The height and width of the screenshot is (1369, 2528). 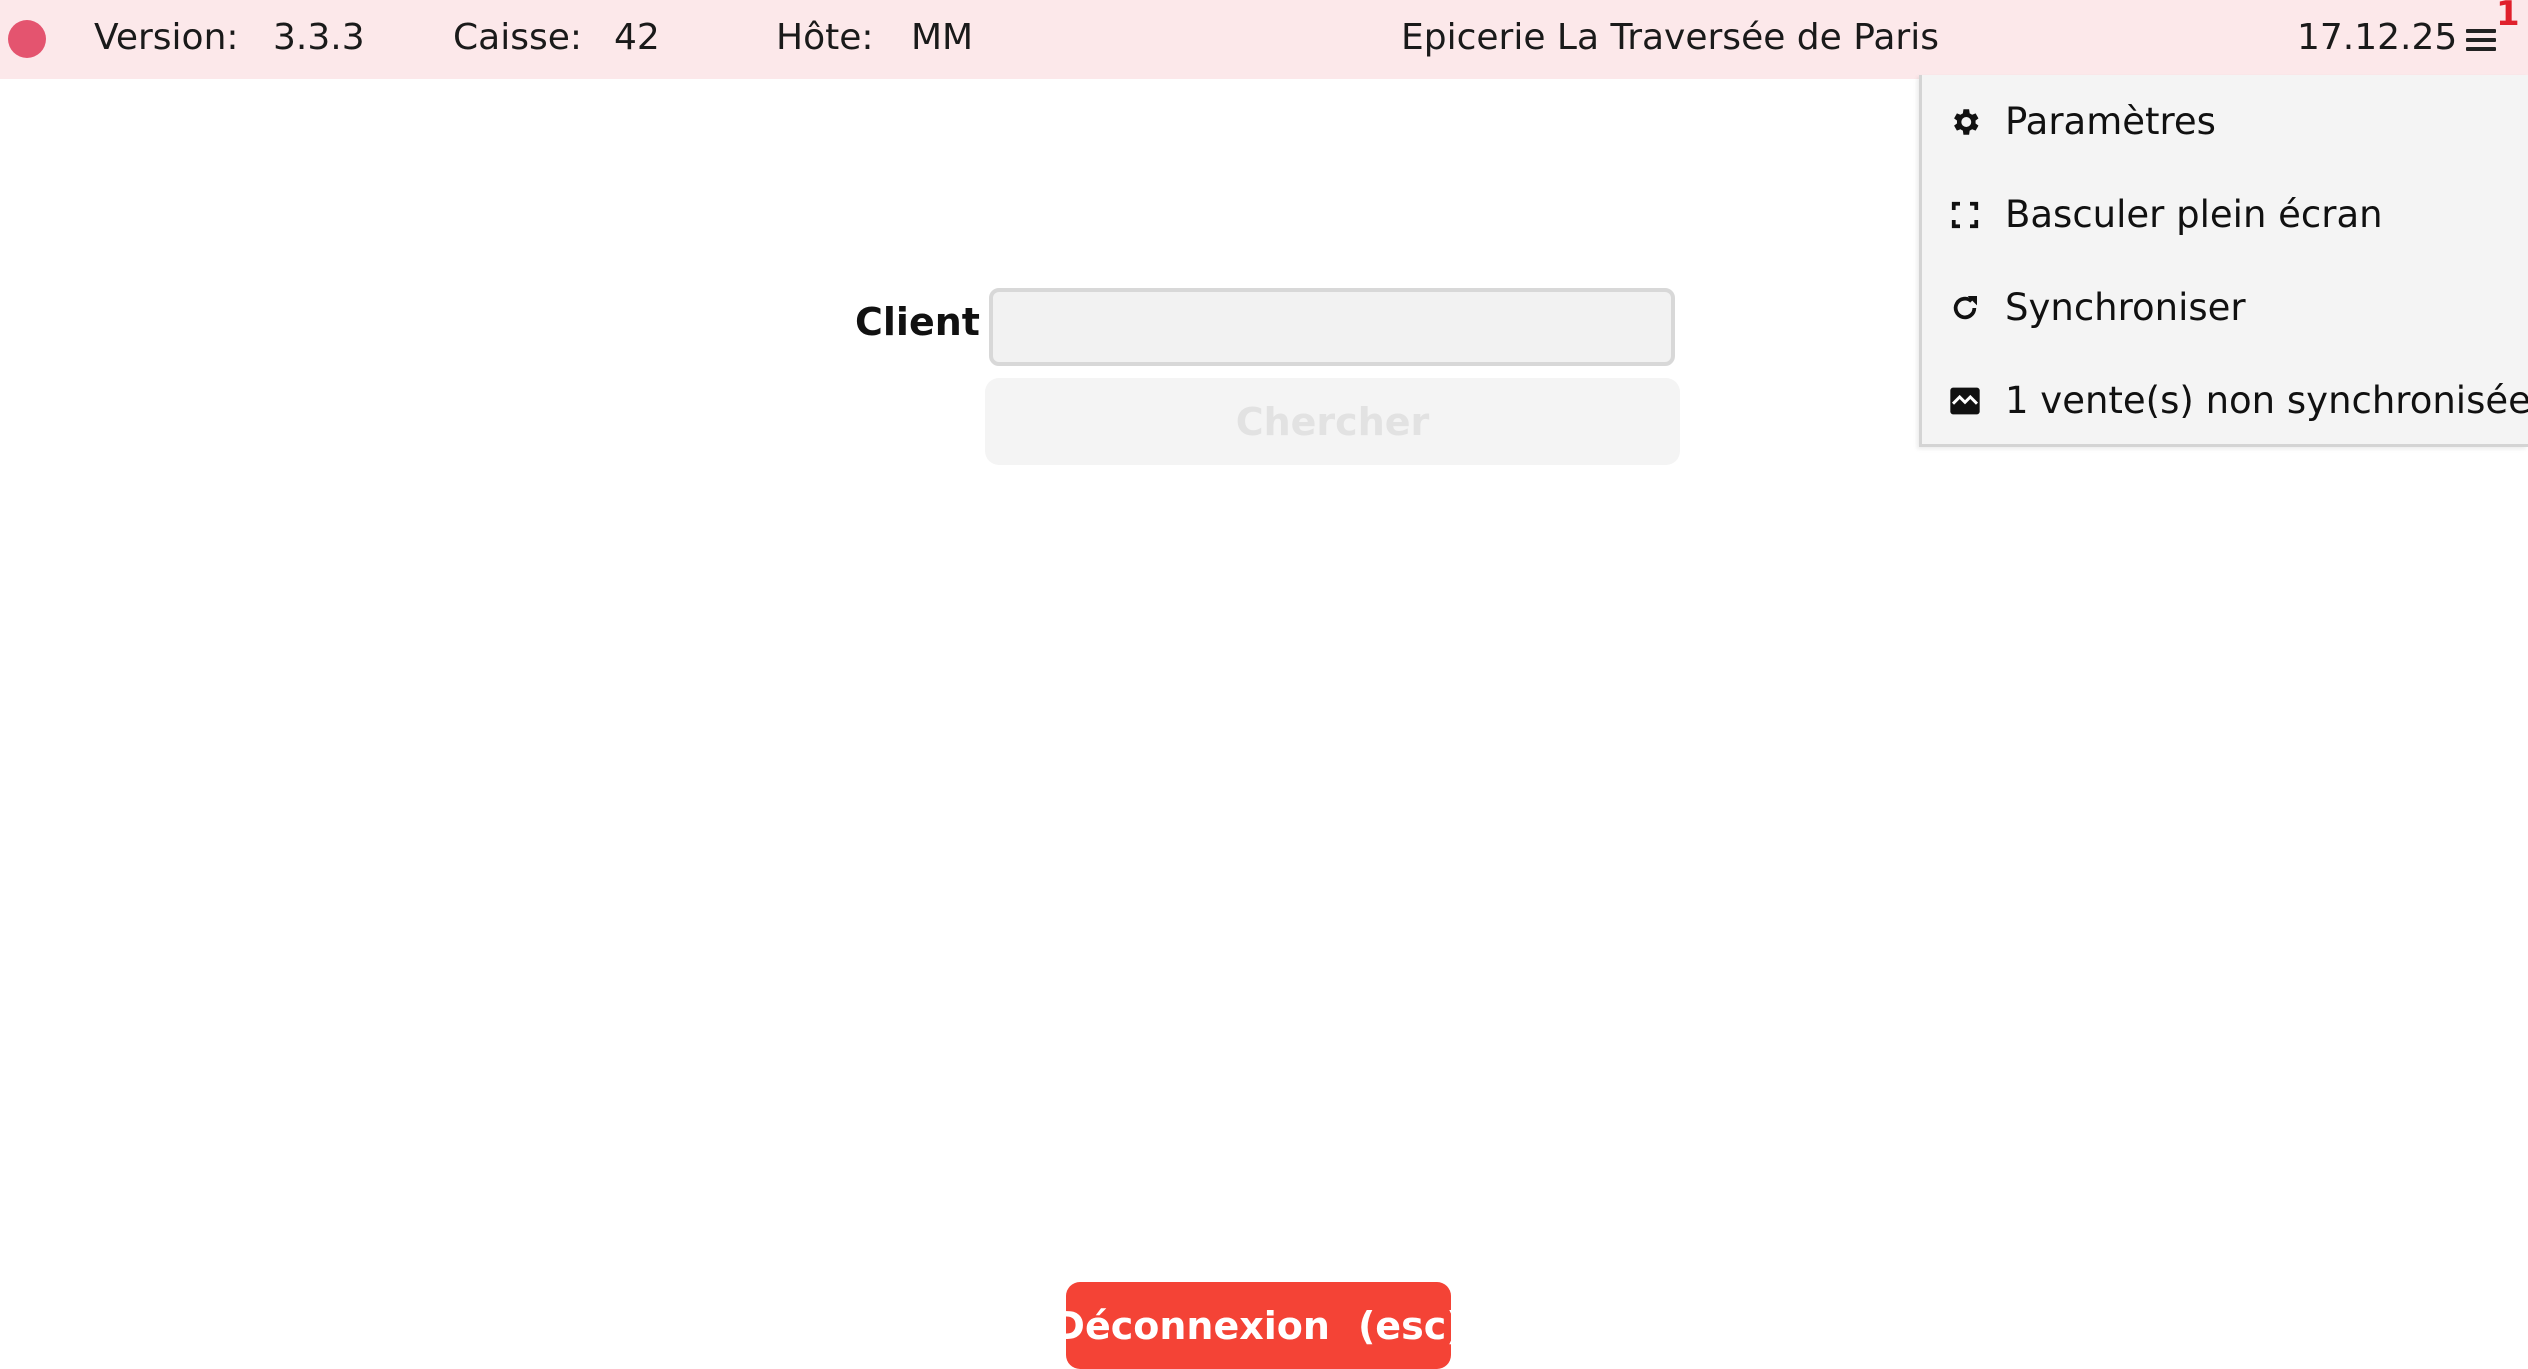 I want to click on logout-button: Déconnexion (esc), so click(x=1258, y=1325).